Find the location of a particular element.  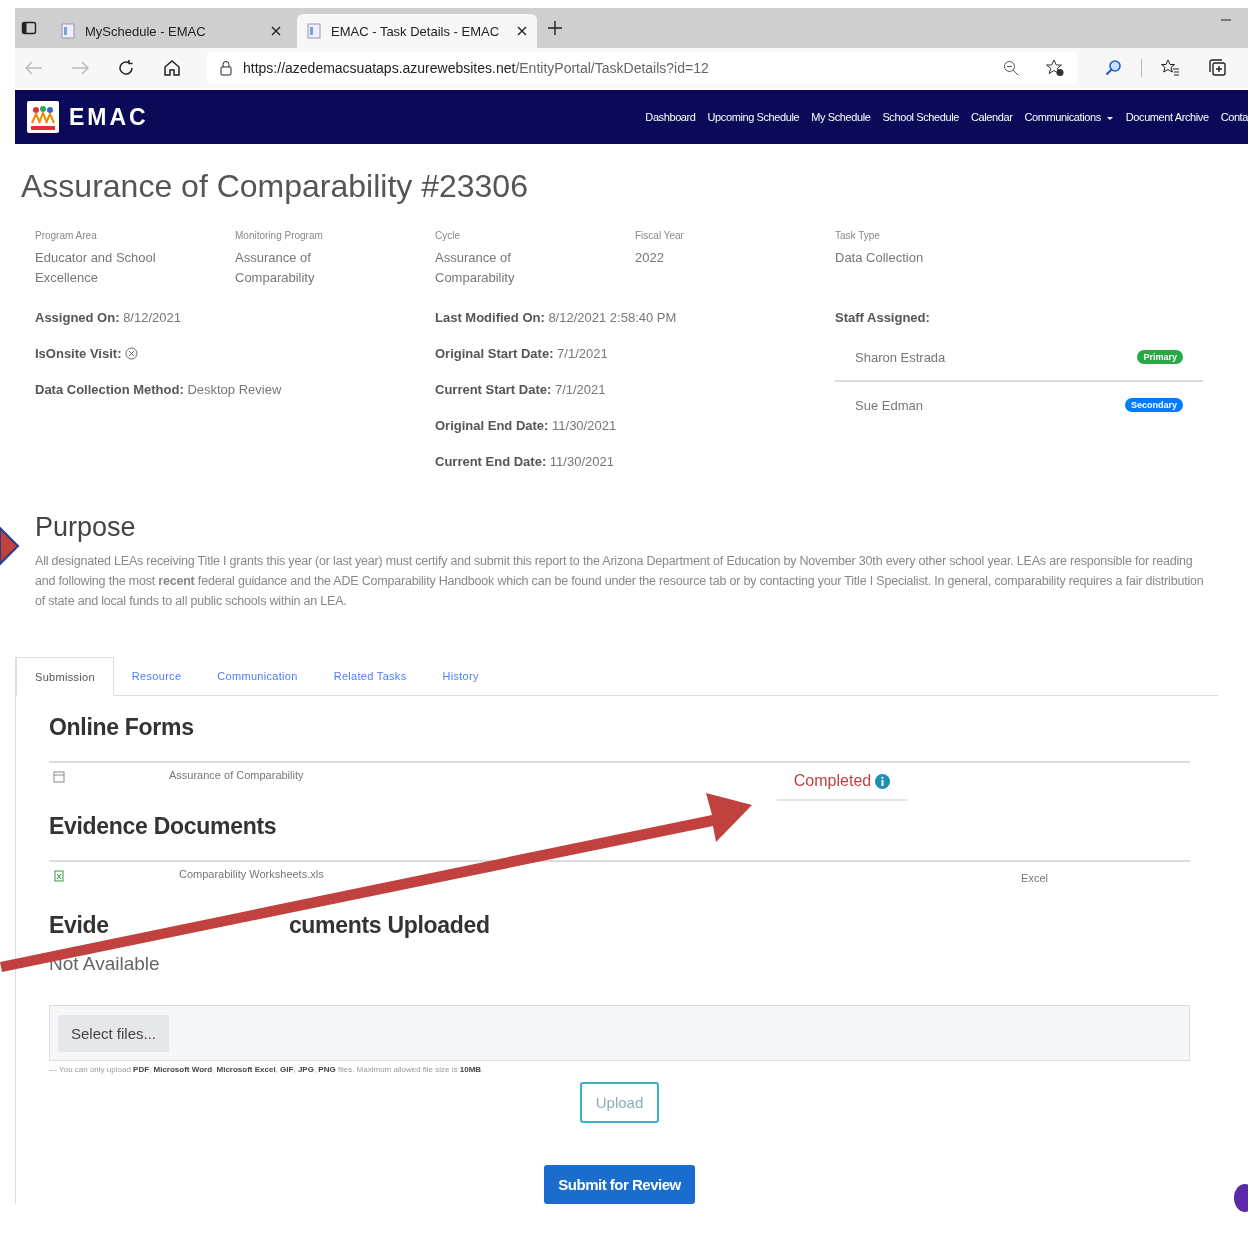

tab: Resource is located at coordinates (156, 676).